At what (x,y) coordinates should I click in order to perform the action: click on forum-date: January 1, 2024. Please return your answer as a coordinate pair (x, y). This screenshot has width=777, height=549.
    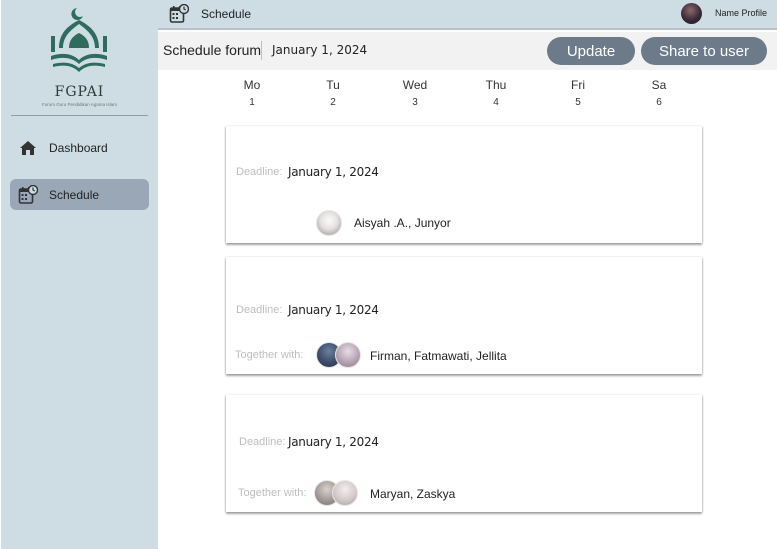
    Looking at the image, I should click on (320, 50).